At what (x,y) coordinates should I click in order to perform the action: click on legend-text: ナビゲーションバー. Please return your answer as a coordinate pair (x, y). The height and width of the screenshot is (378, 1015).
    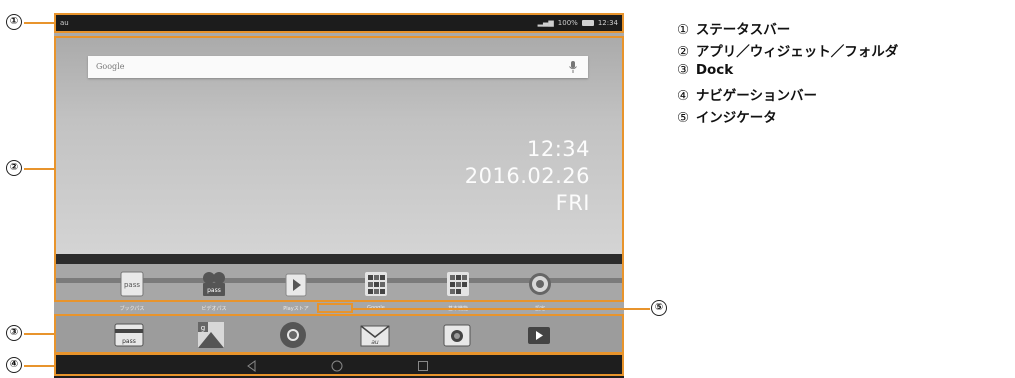
    Looking at the image, I should click on (756, 96).